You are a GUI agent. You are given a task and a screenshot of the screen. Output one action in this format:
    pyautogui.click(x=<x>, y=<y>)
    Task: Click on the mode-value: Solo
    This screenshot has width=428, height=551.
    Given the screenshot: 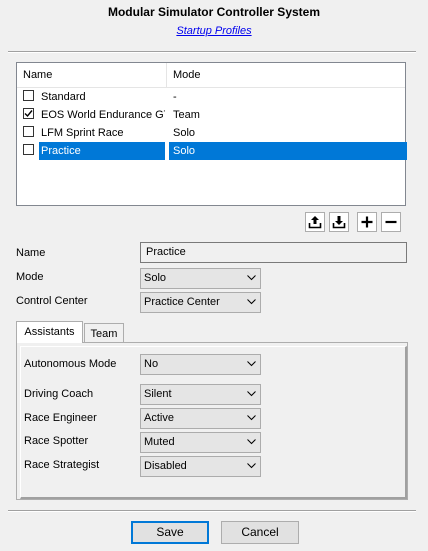 What is the action you would take?
    pyautogui.click(x=155, y=278)
    